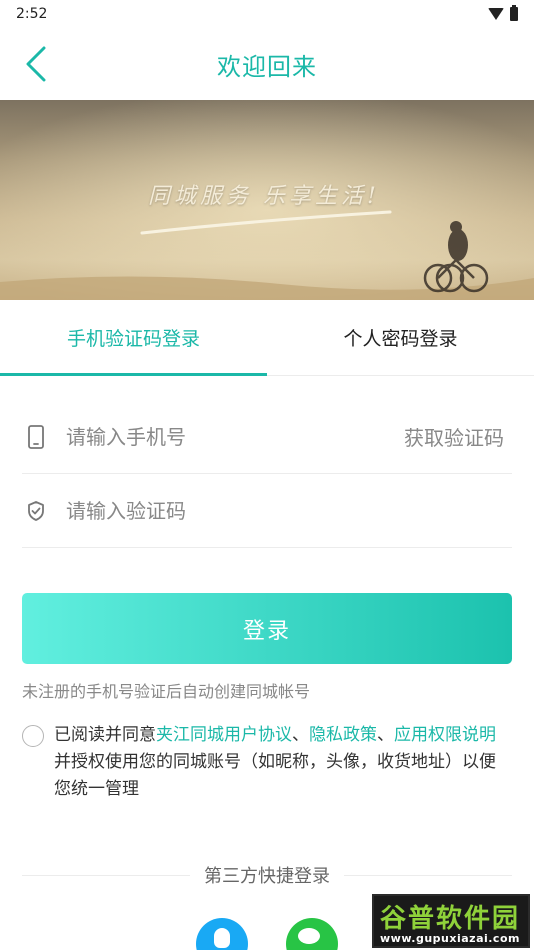  I want to click on privacy-policy-link: 隐私政策, so click(343, 735).